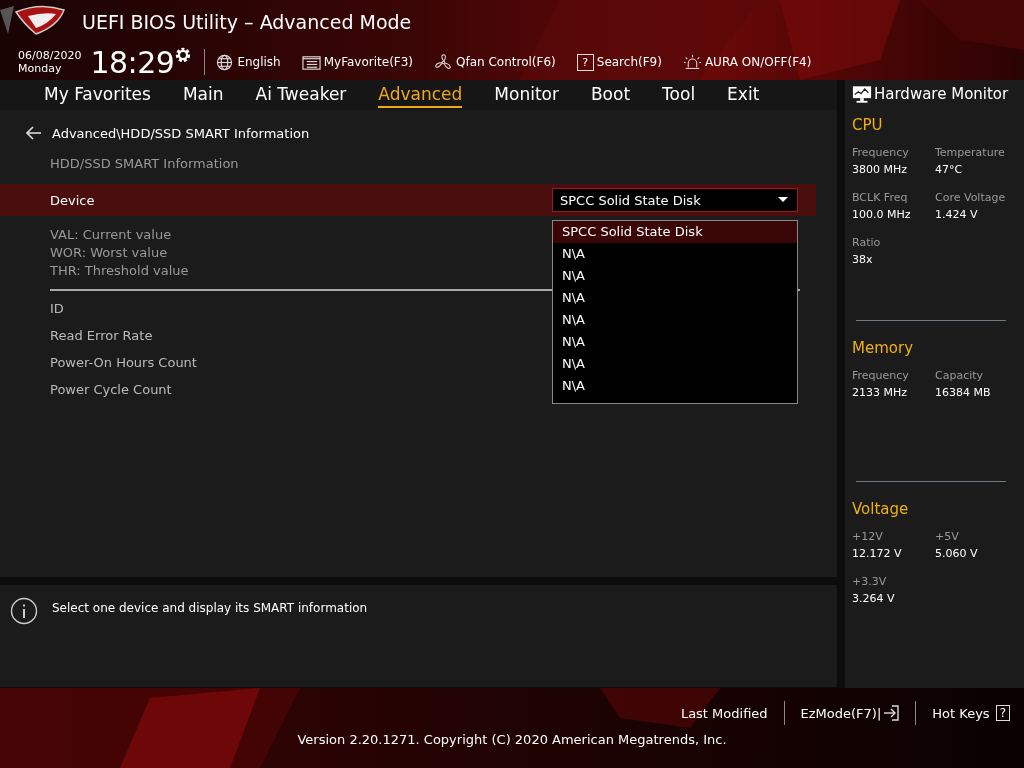  I want to click on toolbar-button: ? Search(F9), so click(619, 62).